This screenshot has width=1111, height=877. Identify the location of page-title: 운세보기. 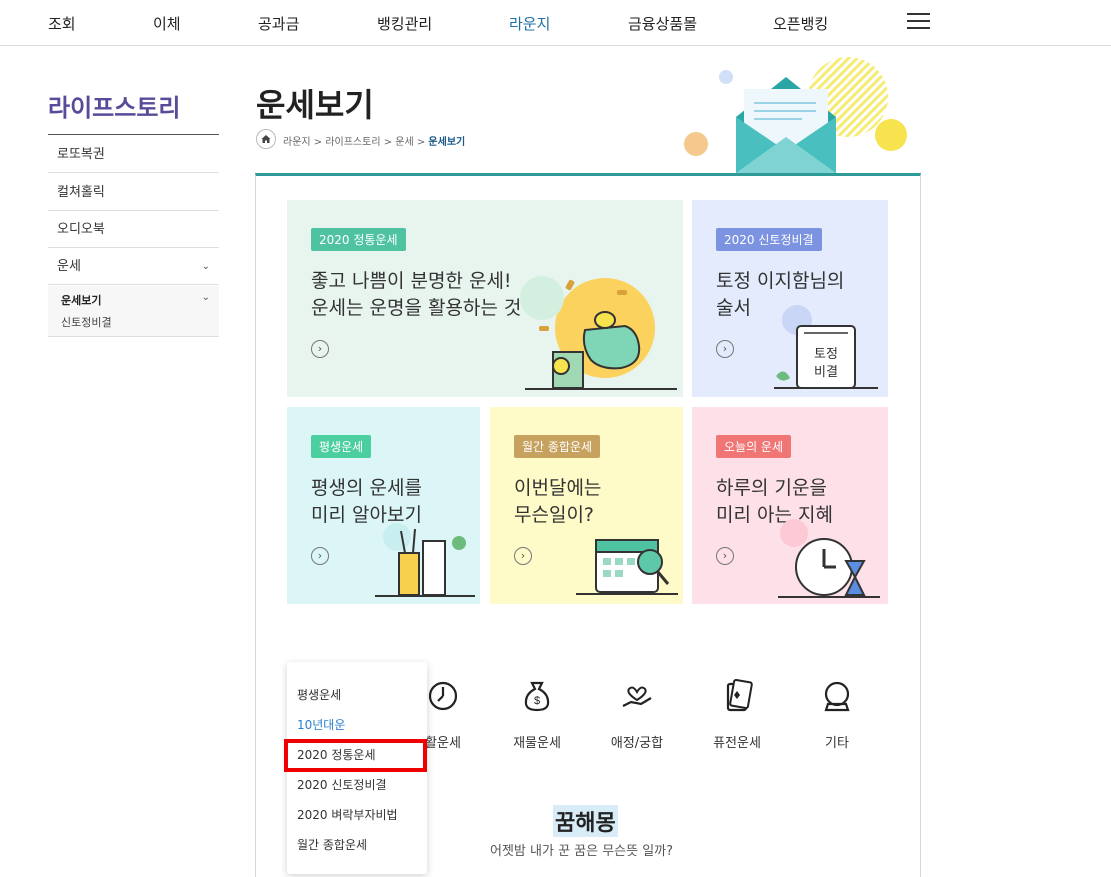
(315, 105).